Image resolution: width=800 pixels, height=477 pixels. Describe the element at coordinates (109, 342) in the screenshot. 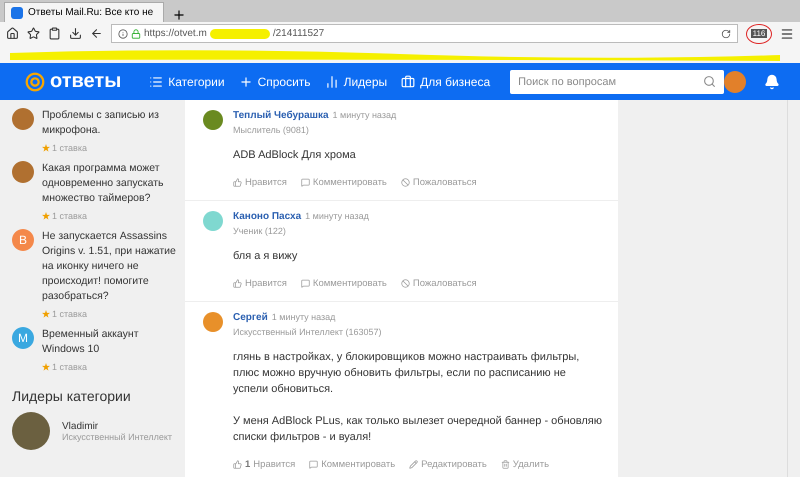

I see `question-link: Временный аккаунт Windows 10` at that location.